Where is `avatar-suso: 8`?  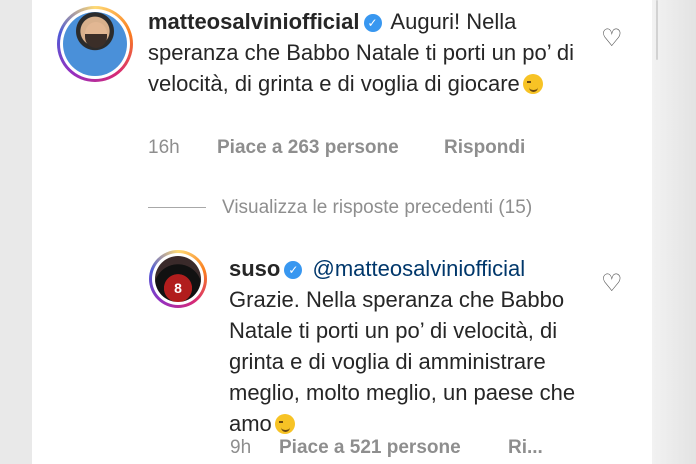
avatar-suso: 8 is located at coordinates (178, 279).